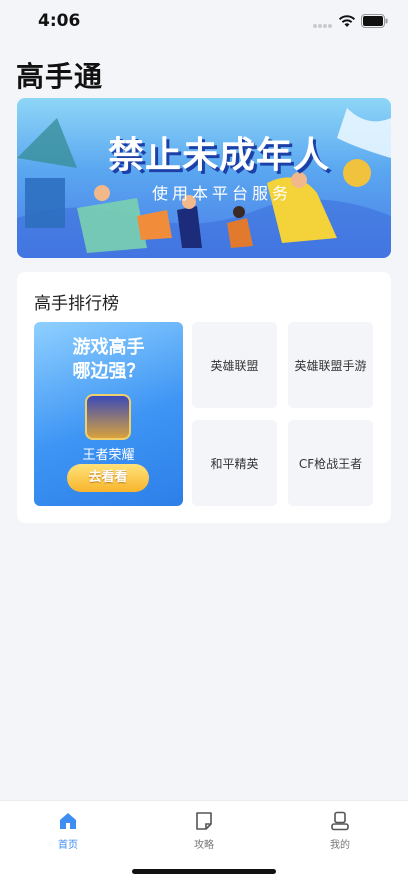 This screenshot has height=883, width=408. I want to click on tab-profile: 我的, so click(340, 831).